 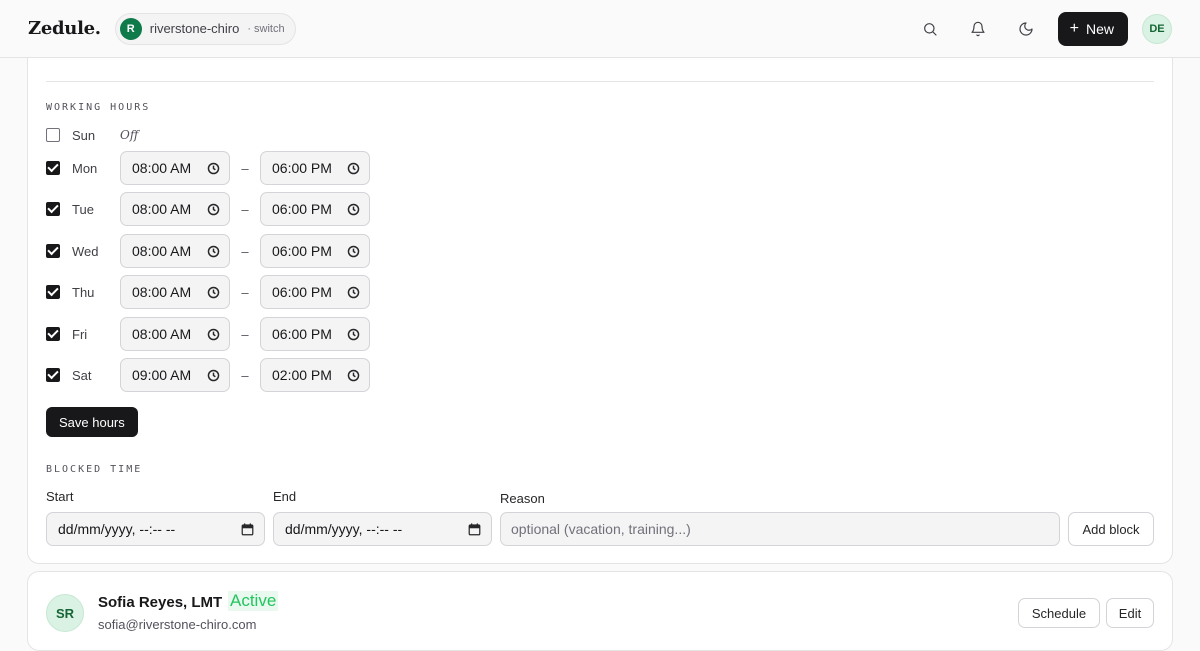 I want to click on end-time-input: 02:00 PM, so click(x=315, y=375).